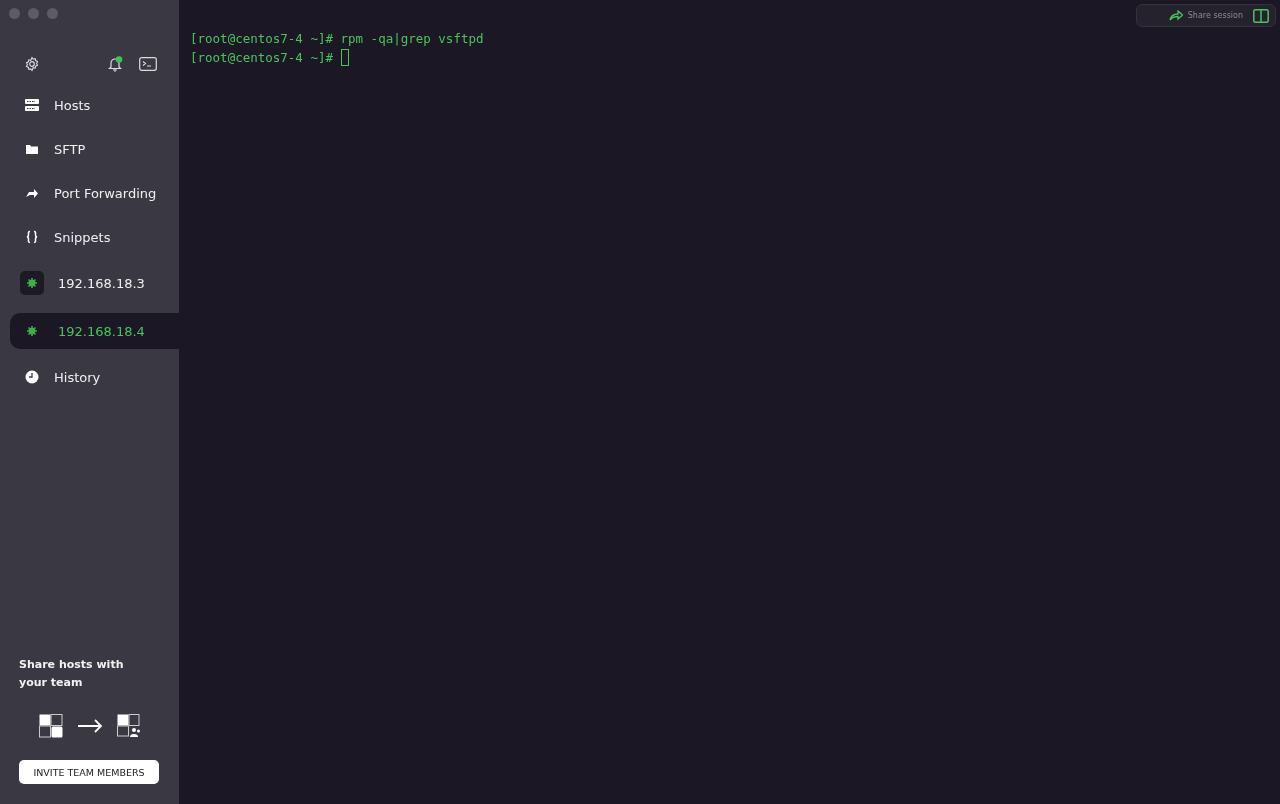  I want to click on hosts-icon, so click(32, 105).